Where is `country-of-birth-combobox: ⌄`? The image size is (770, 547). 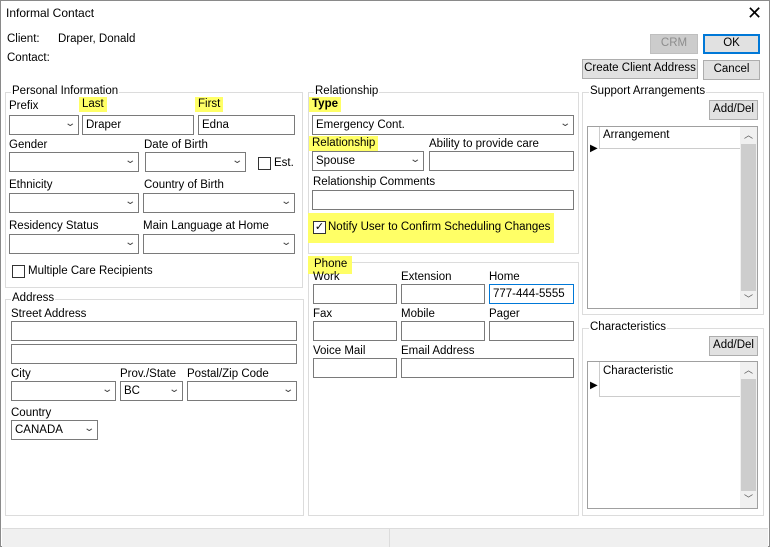
country-of-birth-combobox: ⌄ is located at coordinates (219, 203).